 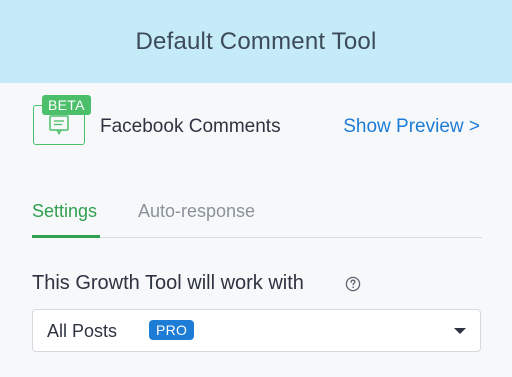 What do you see at coordinates (411, 127) in the screenshot?
I see `show-preview-link: Show Preview >` at bounding box center [411, 127].